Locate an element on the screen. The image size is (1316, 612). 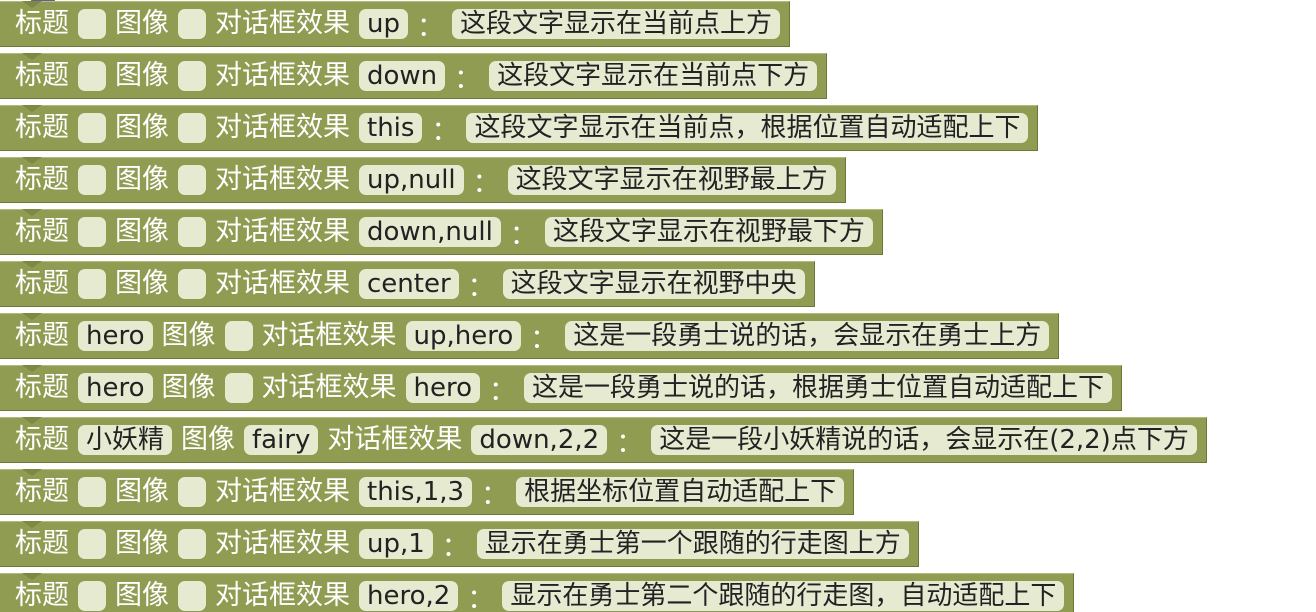
dialog-text-field: 这段文字显示在视野中央 is located at coordinates (653, 284).